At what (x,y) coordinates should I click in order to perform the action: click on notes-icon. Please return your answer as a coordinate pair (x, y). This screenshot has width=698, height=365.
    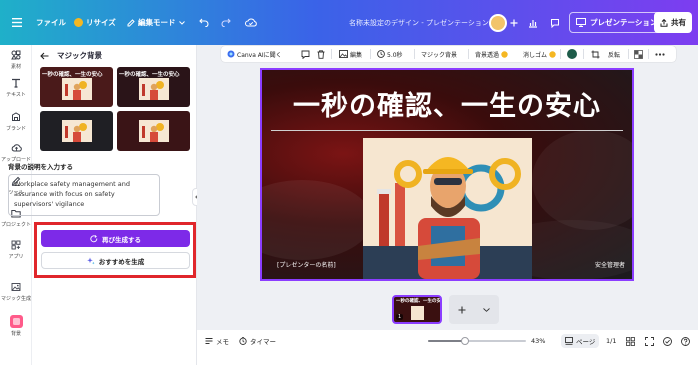
    Looking at the image, I should click on (209, 341).